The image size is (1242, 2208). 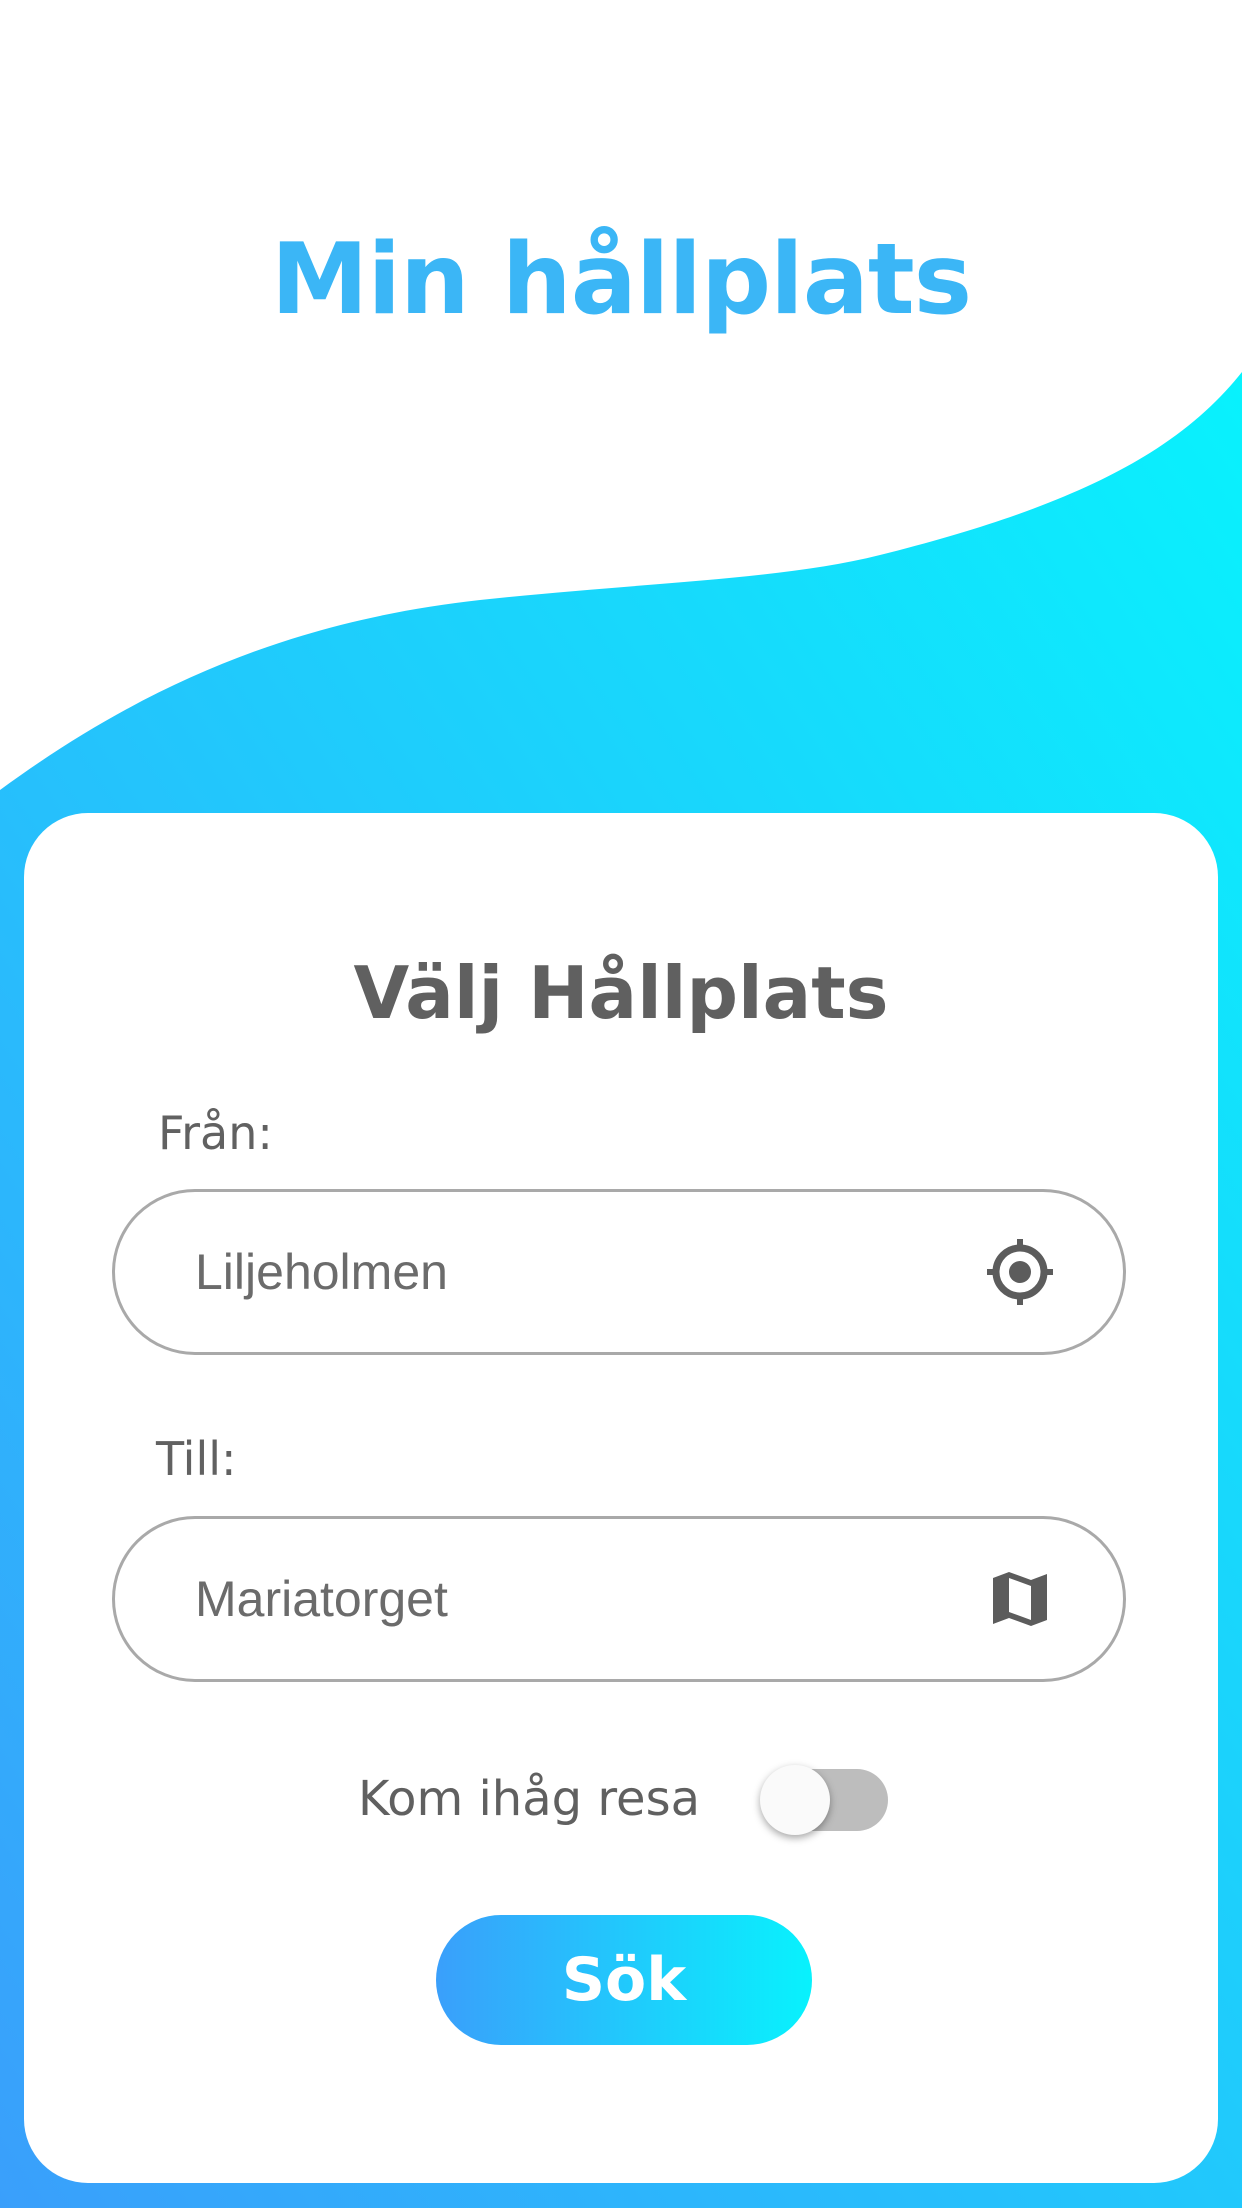 What do you see at coordinates (795, 1800) in the screenshot?
I see `toggle-knob` at bounding box center [795, 1800].